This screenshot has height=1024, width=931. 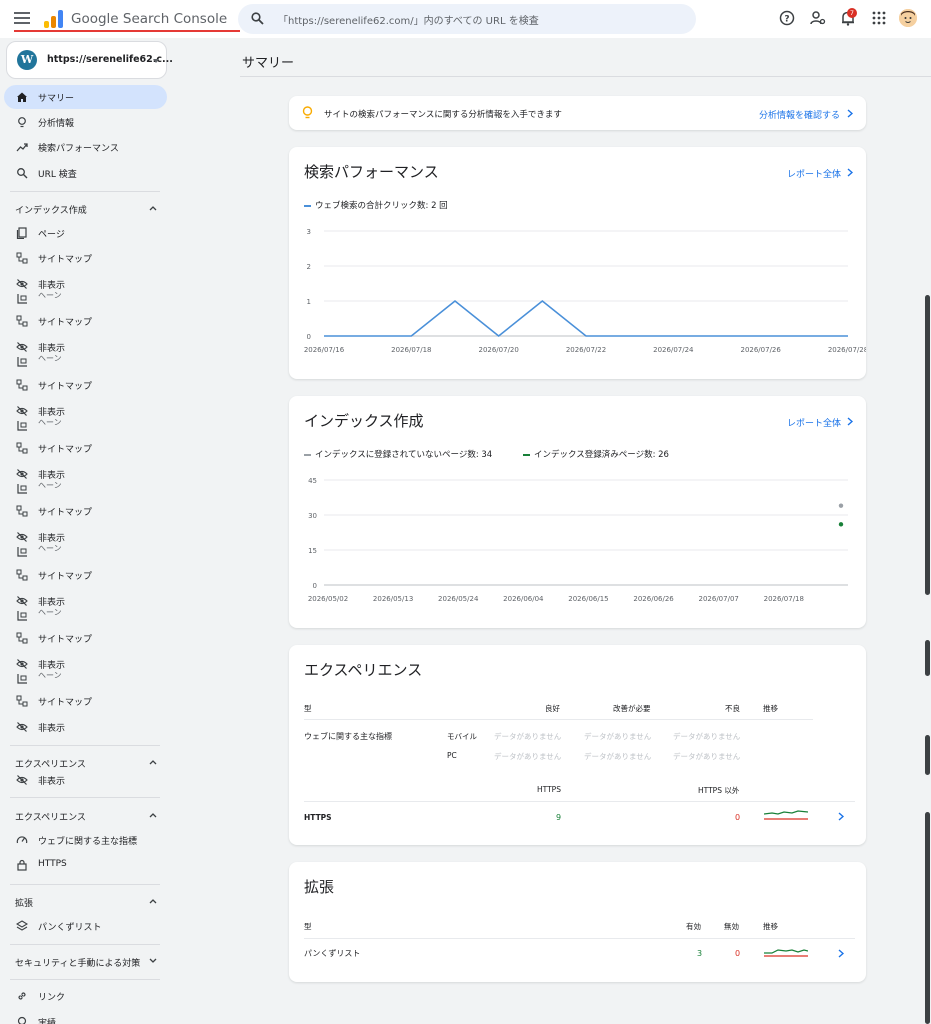 What do you see at coordinates (85, 865) in the screenshot?
I see `sidebar-item-https: HTTPS` at bounding box center [85, 865].